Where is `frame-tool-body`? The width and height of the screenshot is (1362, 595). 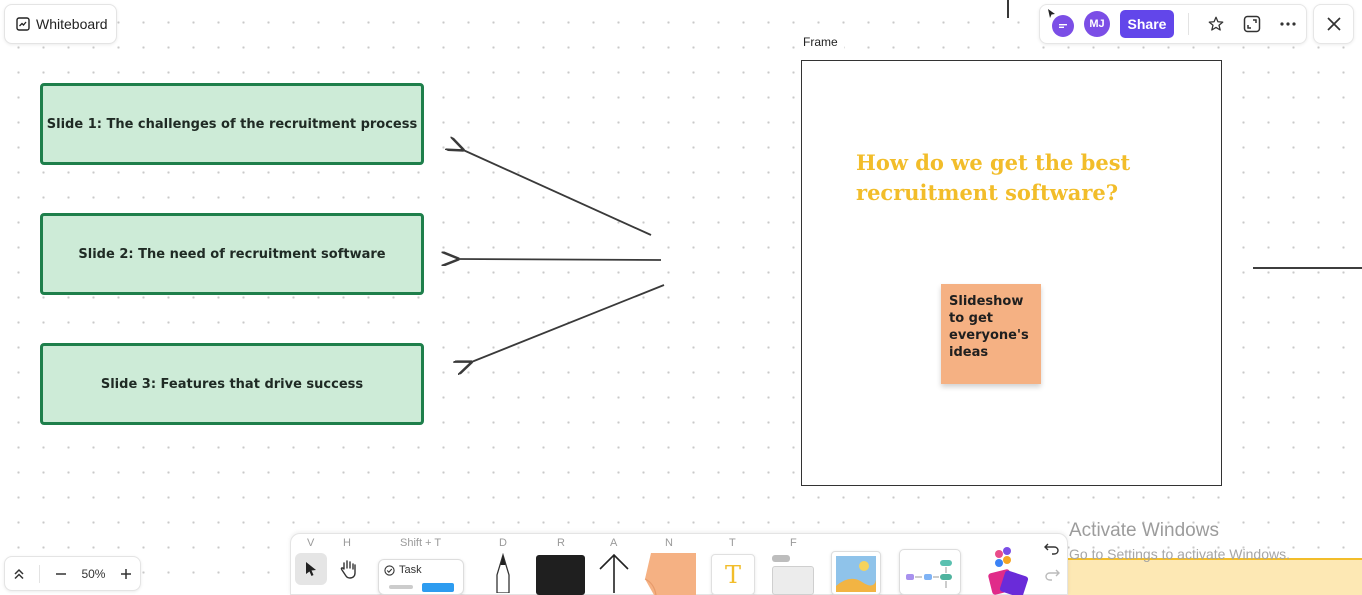 frame-tool-body is located at coordinates (793, 580).